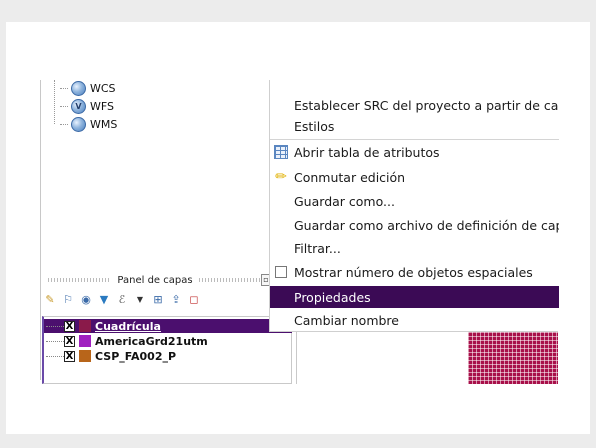 The width and height of the screenshot is (596, 448). I want to click on layers-toolbar: ✎ ⚐ ◉ ▼ ℰ ▼ ⊞ ⇪ ◻, so click(122, 300).